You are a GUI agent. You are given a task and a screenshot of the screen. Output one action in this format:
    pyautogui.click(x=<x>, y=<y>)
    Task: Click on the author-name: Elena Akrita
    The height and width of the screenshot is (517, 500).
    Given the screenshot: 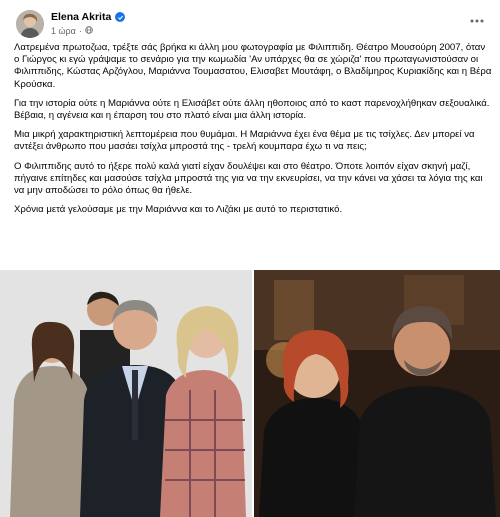 What is the action you would take?
    pyautogui.click(x=81, y=17)
    